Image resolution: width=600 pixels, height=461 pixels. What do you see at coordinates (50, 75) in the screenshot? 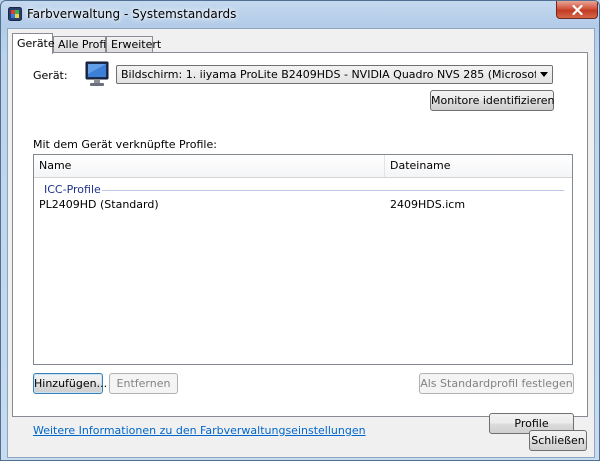
I see `device-label: Gerät:` at bounding box center [50, 75].